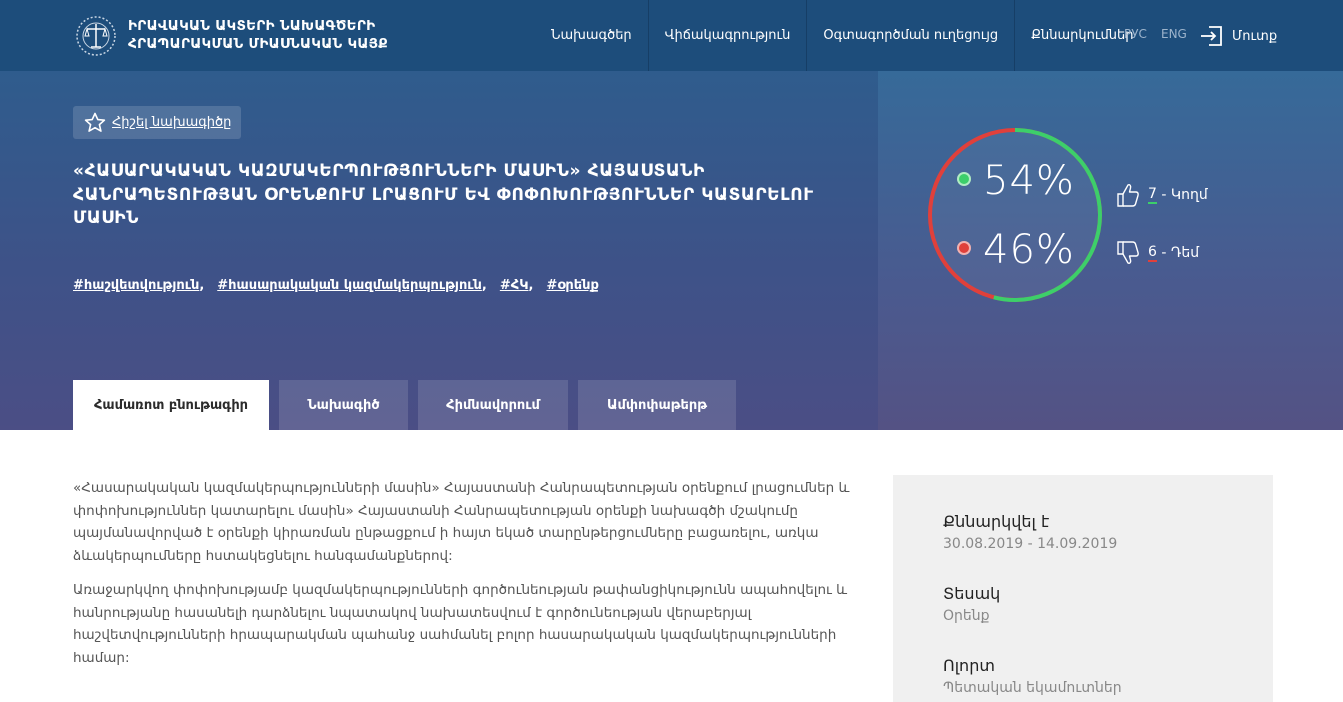  Describe the element at coordinates (966, 616) in the screenshot. I see `type-value: Օրենք` at that location.